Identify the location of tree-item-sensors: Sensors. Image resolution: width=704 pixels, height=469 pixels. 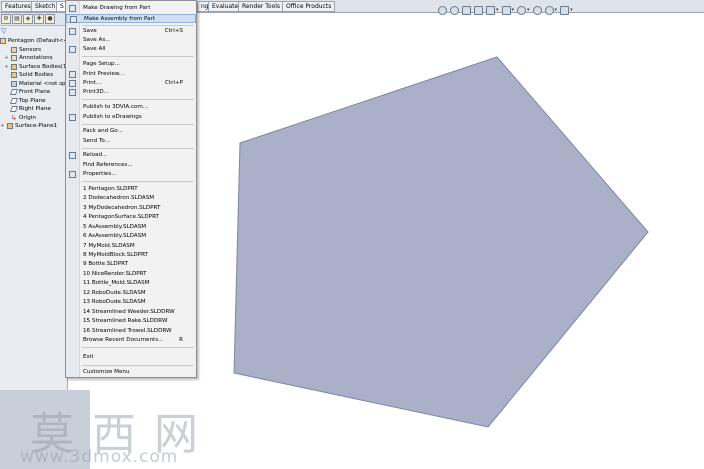
(33, 50).